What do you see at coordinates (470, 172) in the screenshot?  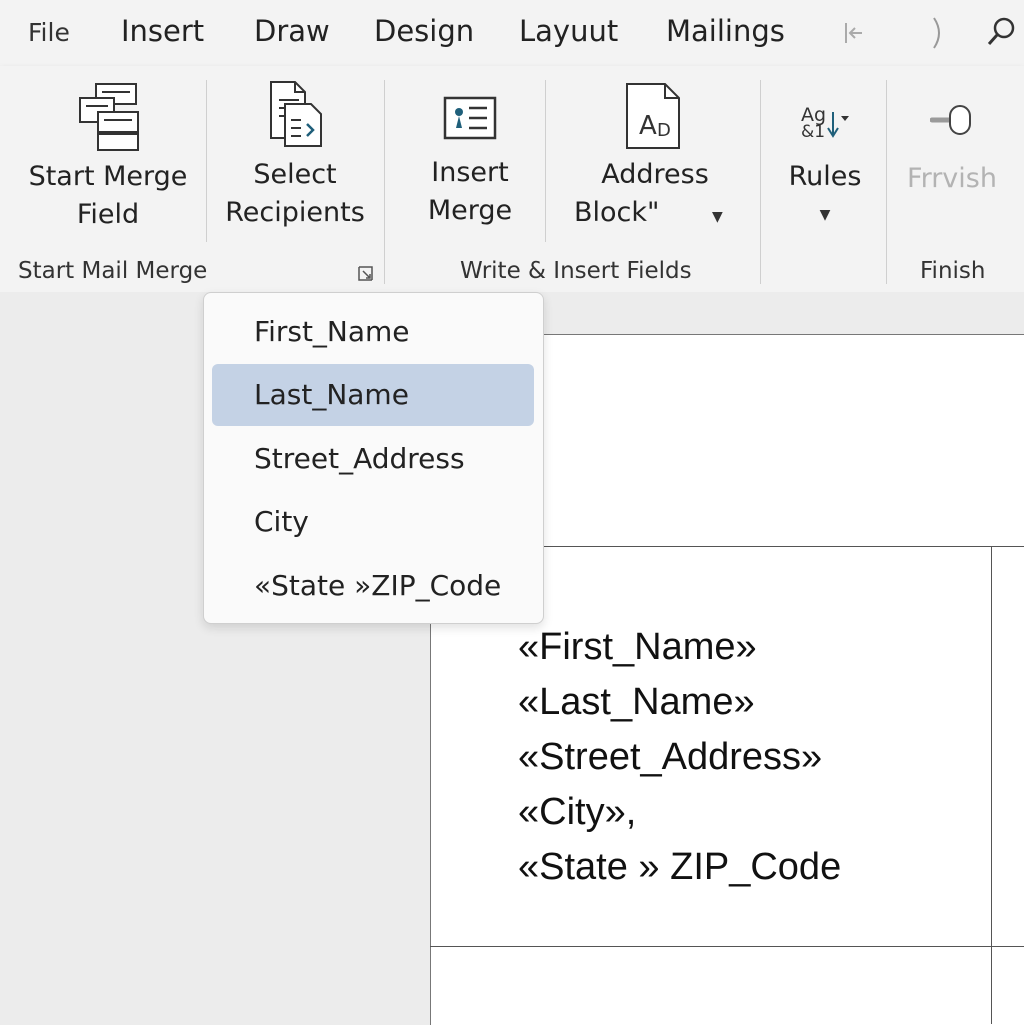 I see `insert-merge-label-1: Insert` at bounding box center [470, 172].